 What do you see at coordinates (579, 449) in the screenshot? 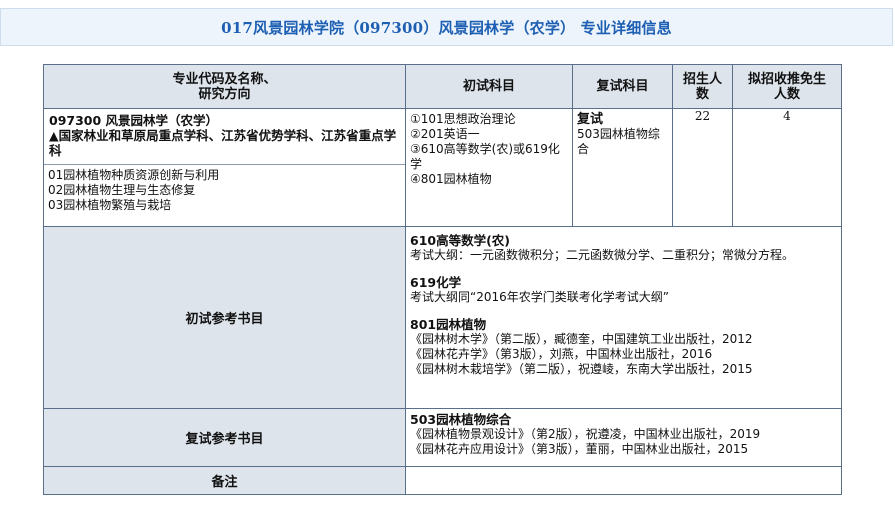
I see `ref-line: 《园林花卉应用设计》（第3版），董丽，中国林业出版社，2015` at bounding box center [579, 449].